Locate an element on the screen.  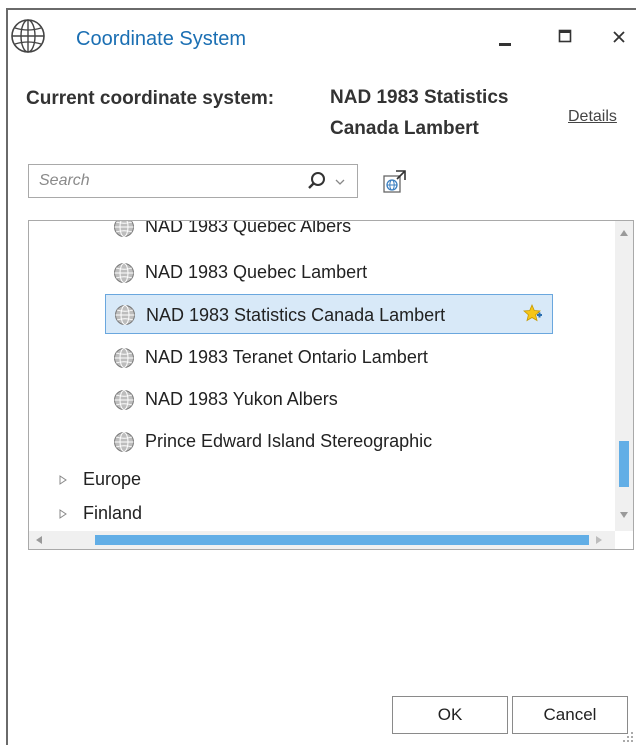
tree-item: NAD 1983 Teranet Ontario Lambert is located at coordinates (313, 357).